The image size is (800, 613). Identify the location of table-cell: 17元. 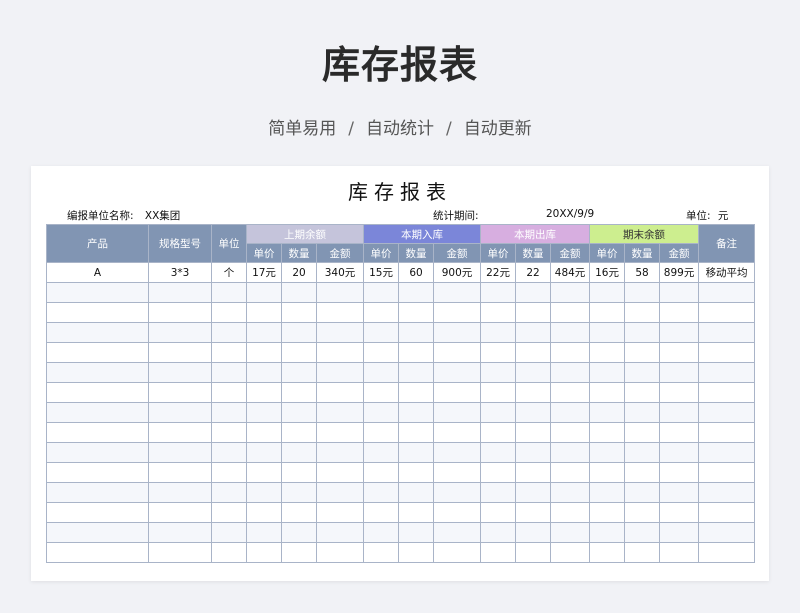
(264, 272).